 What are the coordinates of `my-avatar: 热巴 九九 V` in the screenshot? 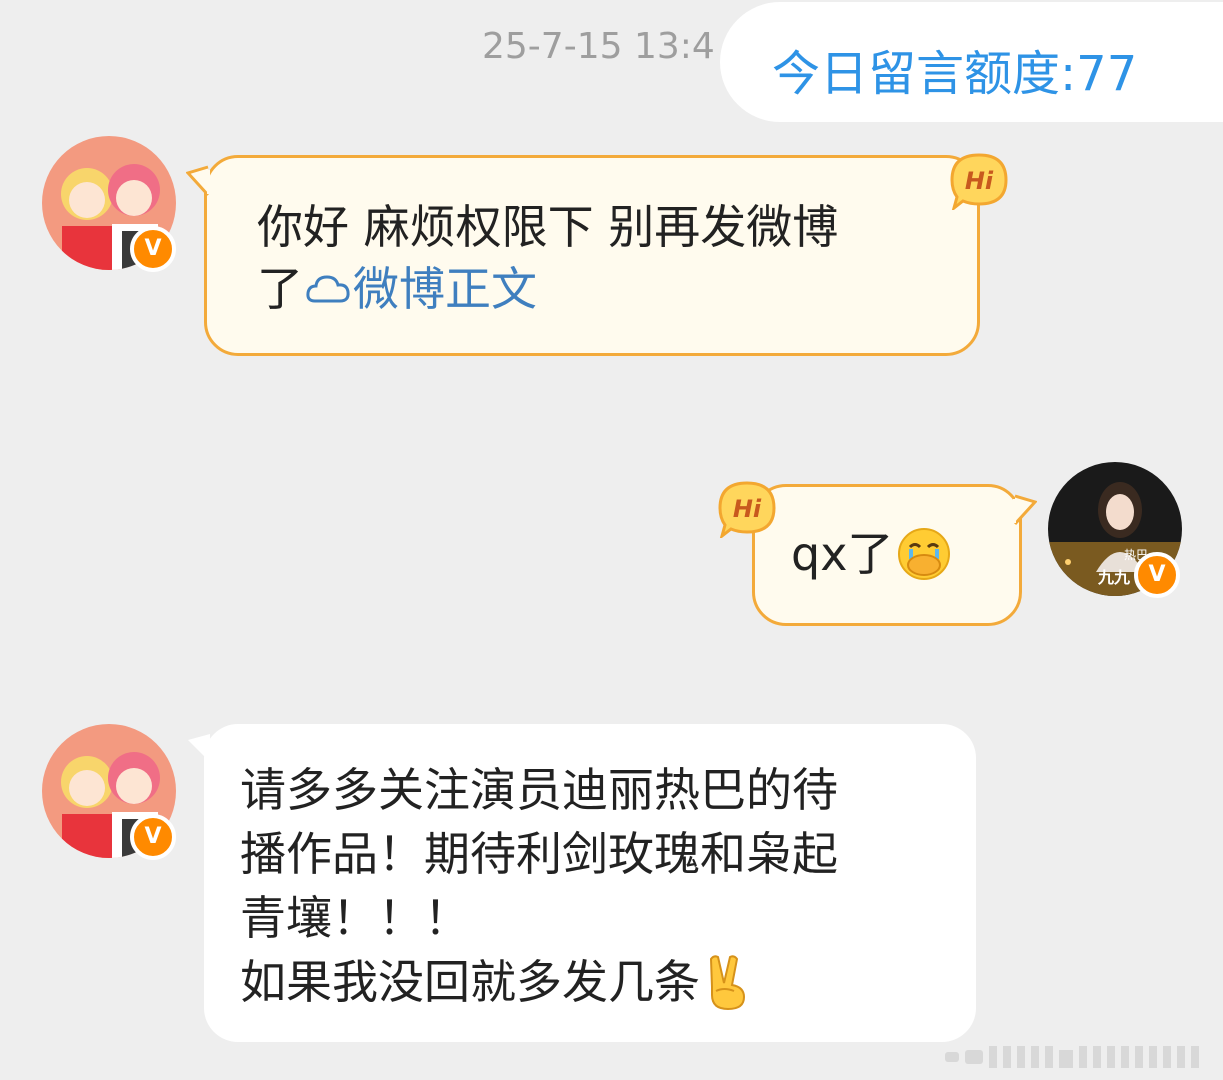 It's located at (1115, 530).